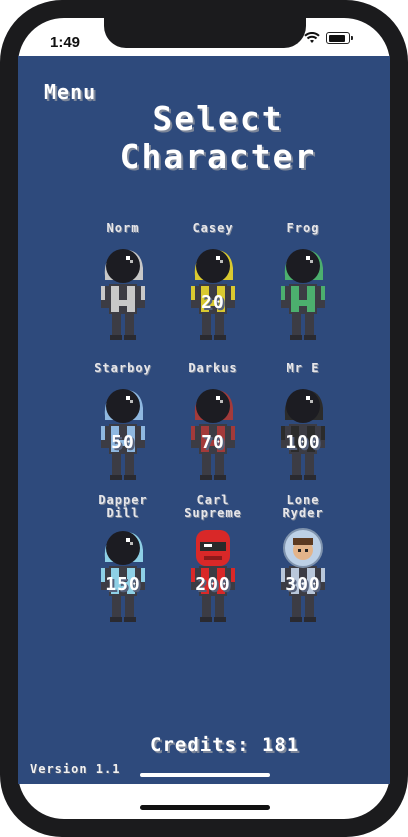 Image resolution: width=408 pixels, height=837 pixels. I want to click on character-price: 300, so click(303, 584).